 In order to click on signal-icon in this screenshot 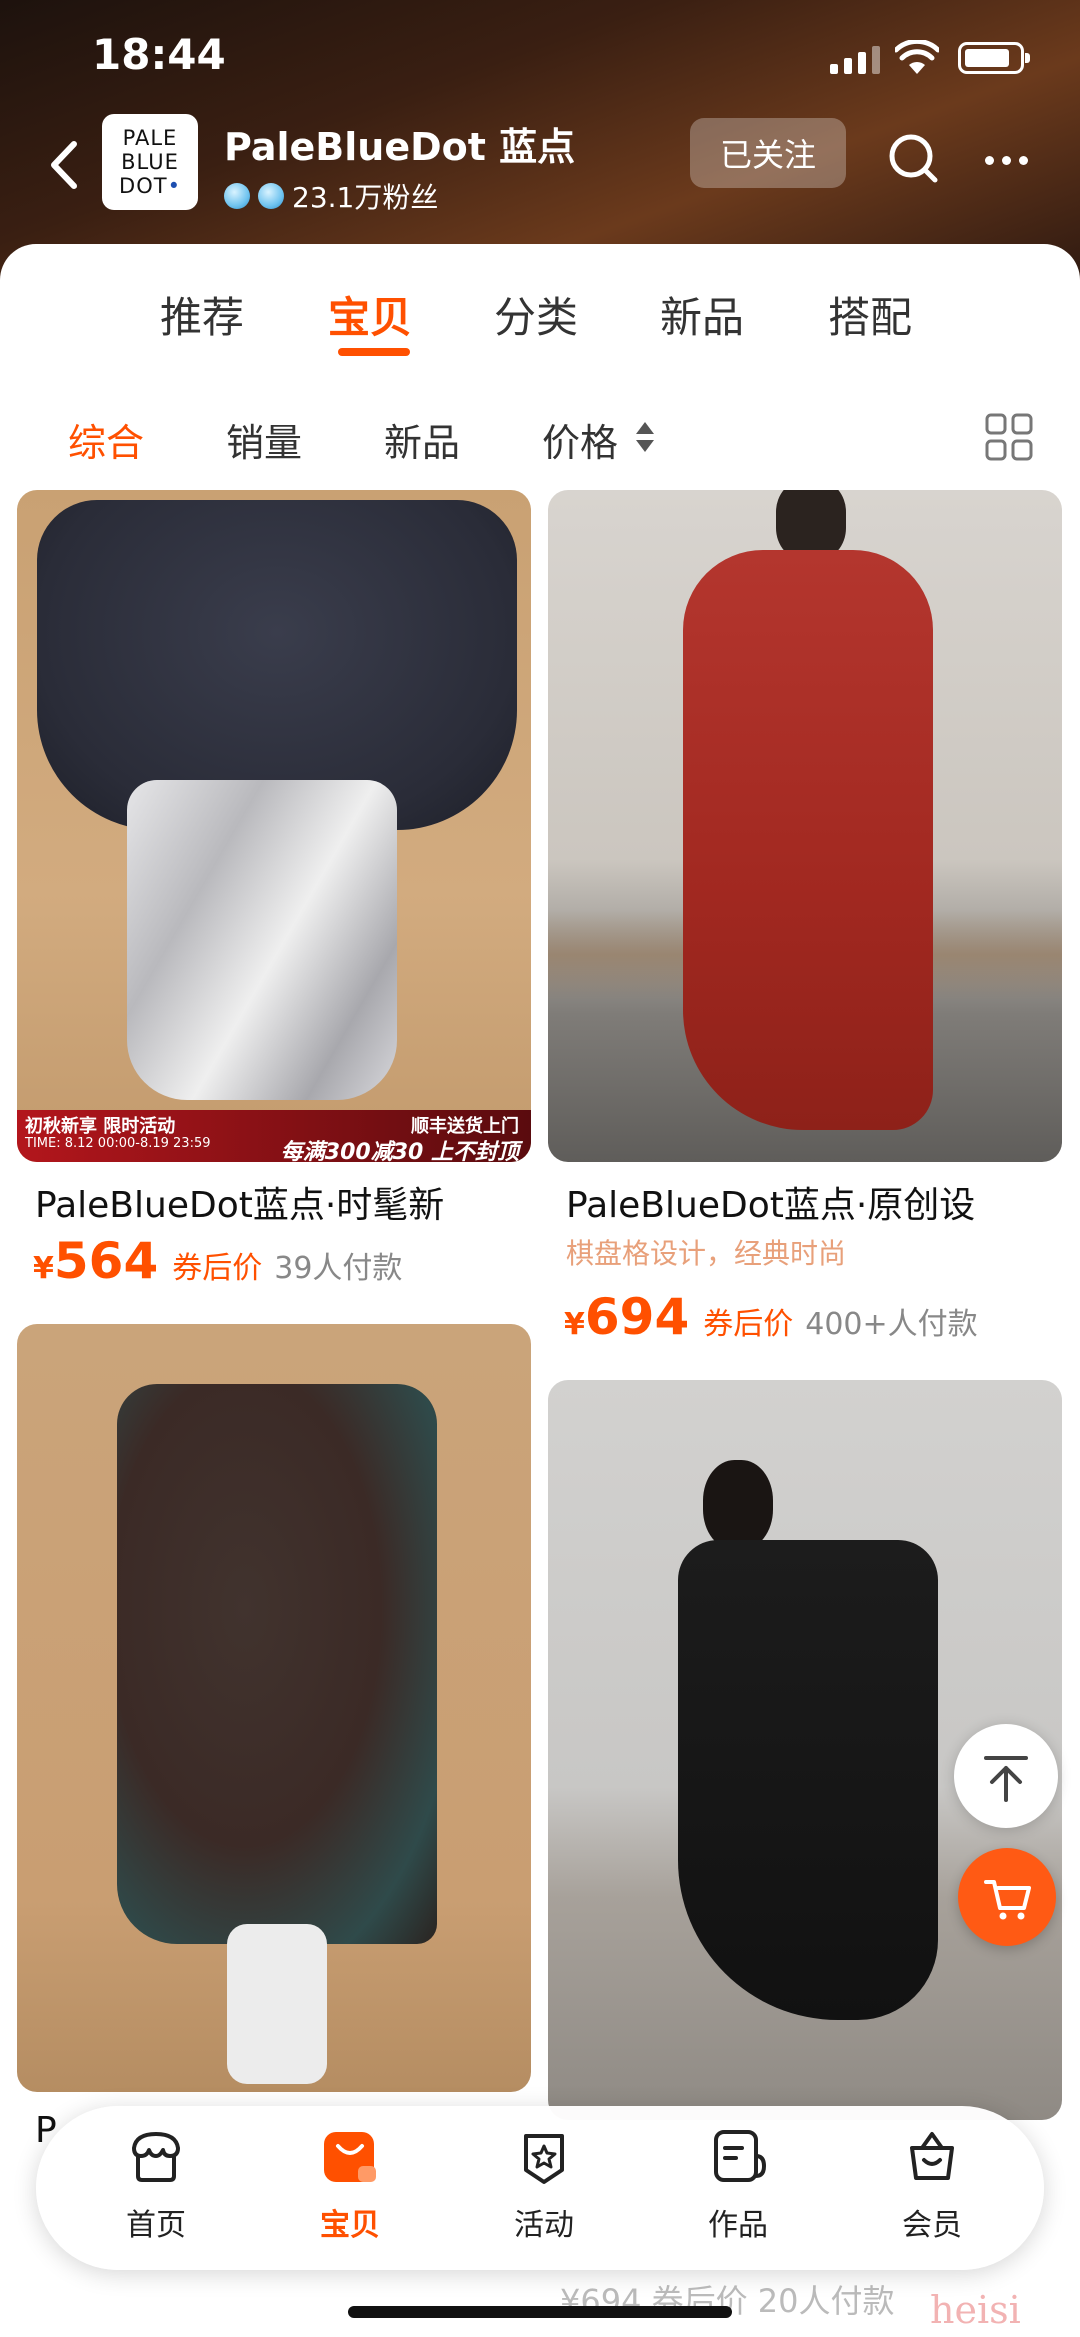, I will do `click(855, 60)`.